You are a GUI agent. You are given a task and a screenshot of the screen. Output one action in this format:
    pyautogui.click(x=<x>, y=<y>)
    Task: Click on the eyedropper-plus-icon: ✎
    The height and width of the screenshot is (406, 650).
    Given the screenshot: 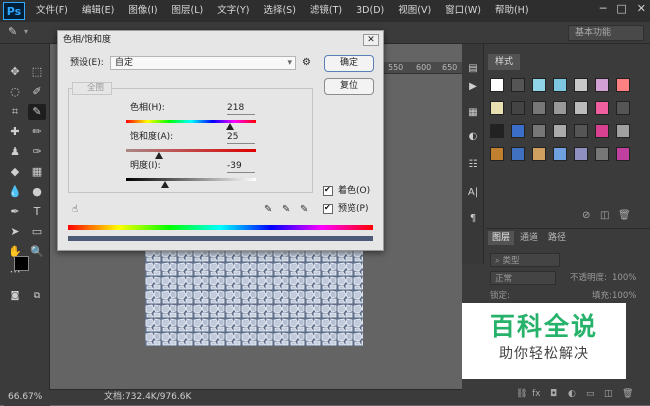 What is the action you would take?
    pyautogui.click(x=286, y=209)
    